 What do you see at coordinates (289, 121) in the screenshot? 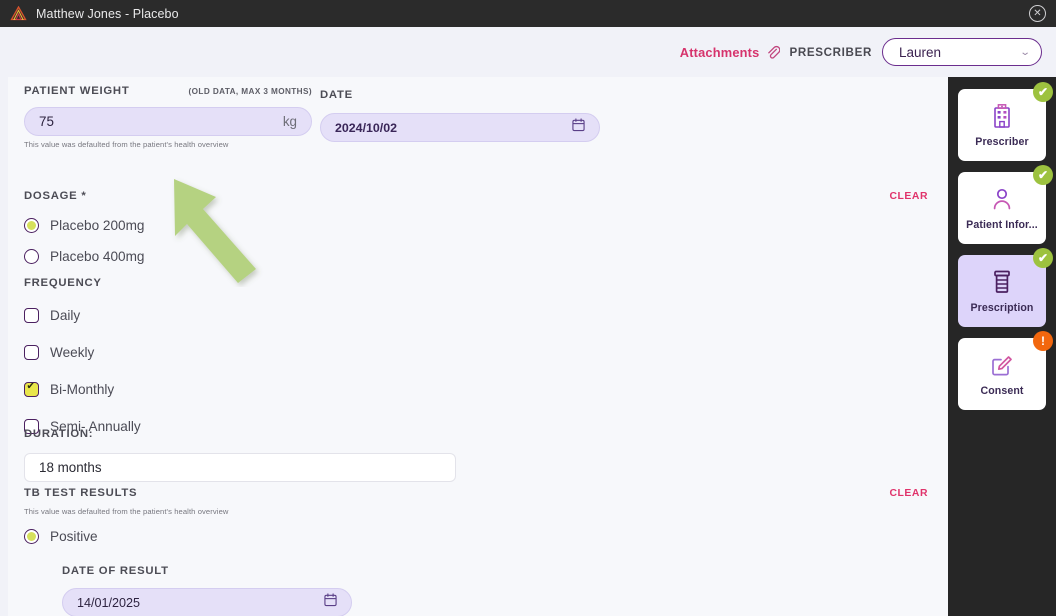
I see `weight-unit: kg` at bounding box center [289, 121].